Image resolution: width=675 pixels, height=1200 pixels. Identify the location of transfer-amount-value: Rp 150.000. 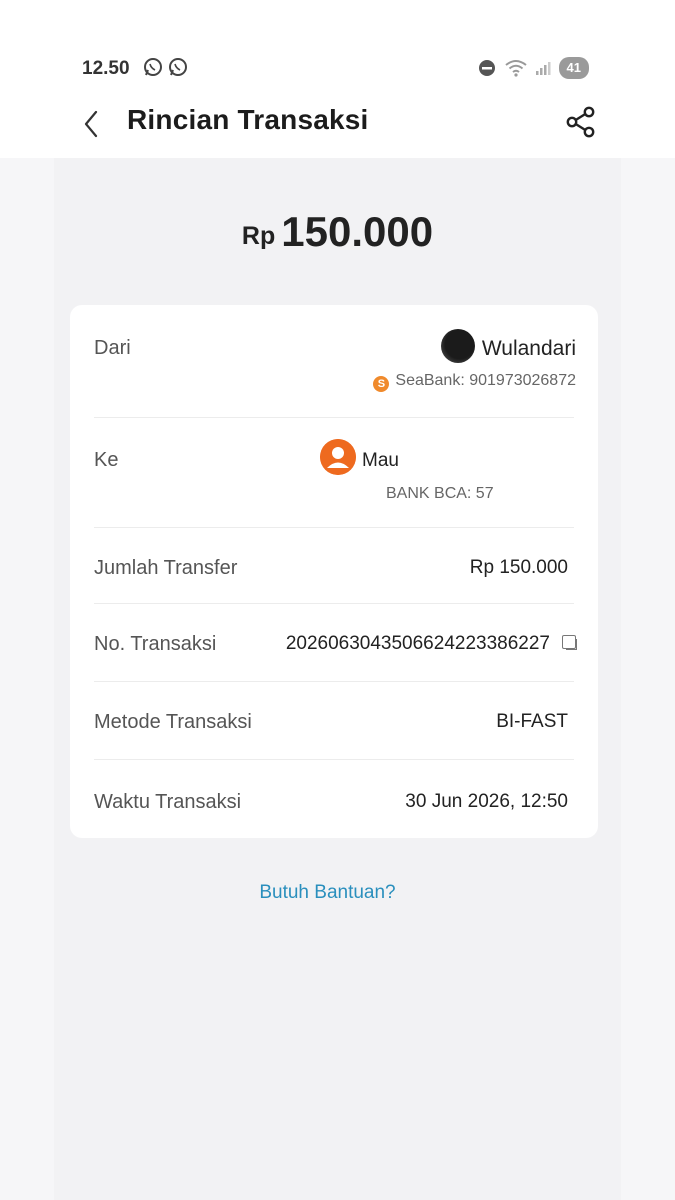
(518, 567).